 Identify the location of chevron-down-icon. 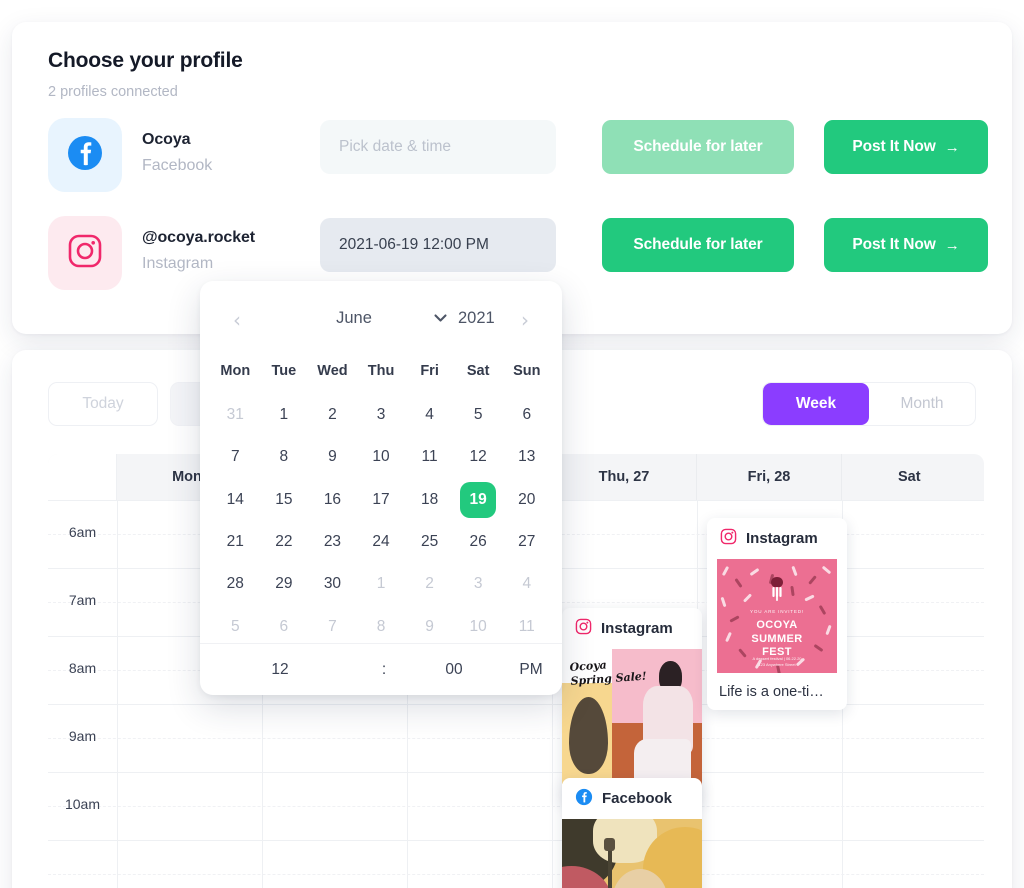
(440, 318).